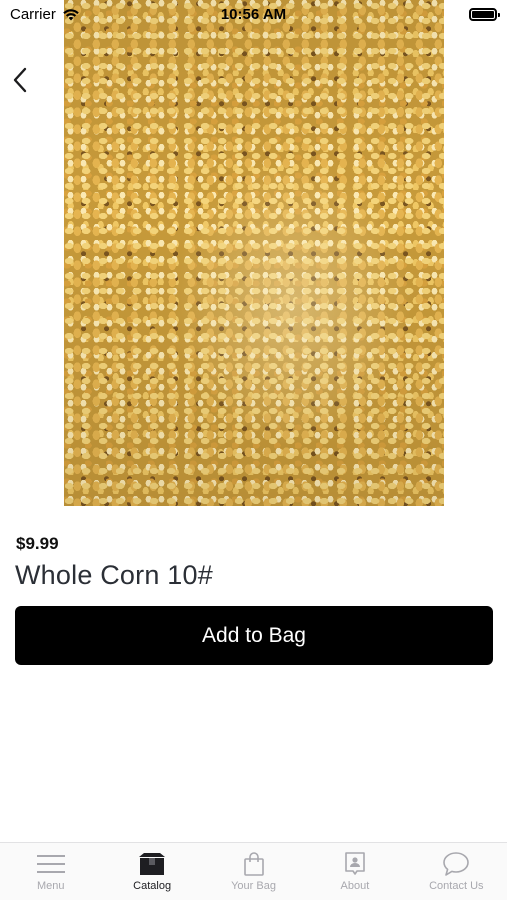 Image resolution: width=507 pixels, height=900 pixels. I want to click on tab-catalog-label: Catalog, so click(152, 886).